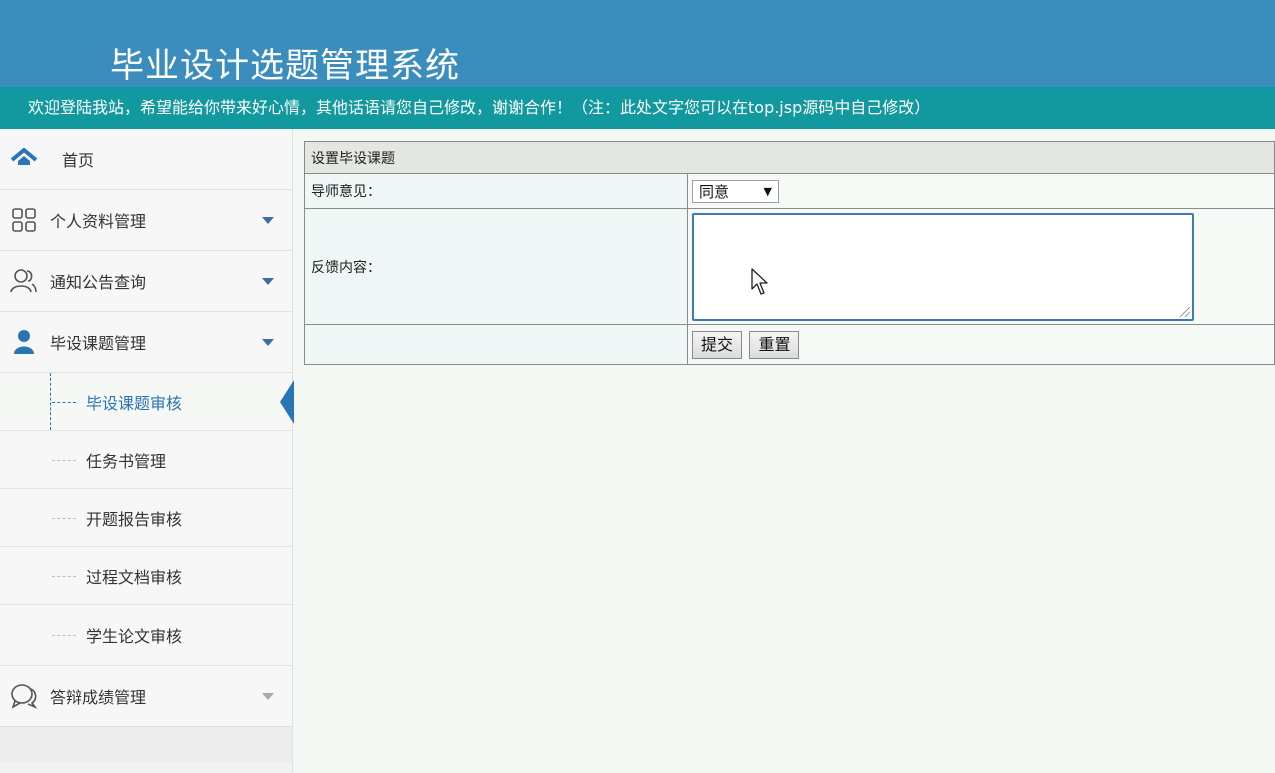  Describe the element at coordinates (98, 697) in the screenshot. I see `sidebar-item-label: 答辩成绩管理` at that location.